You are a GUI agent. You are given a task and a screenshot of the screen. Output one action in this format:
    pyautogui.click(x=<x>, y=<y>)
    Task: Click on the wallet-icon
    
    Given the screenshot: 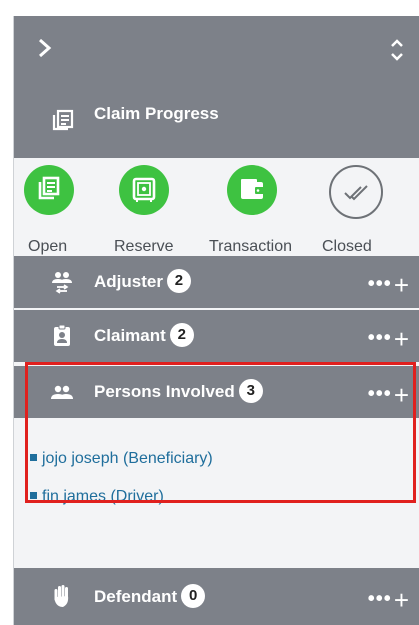 What is the action you would take?
    pyautogui.click(x=252, y=190)
    